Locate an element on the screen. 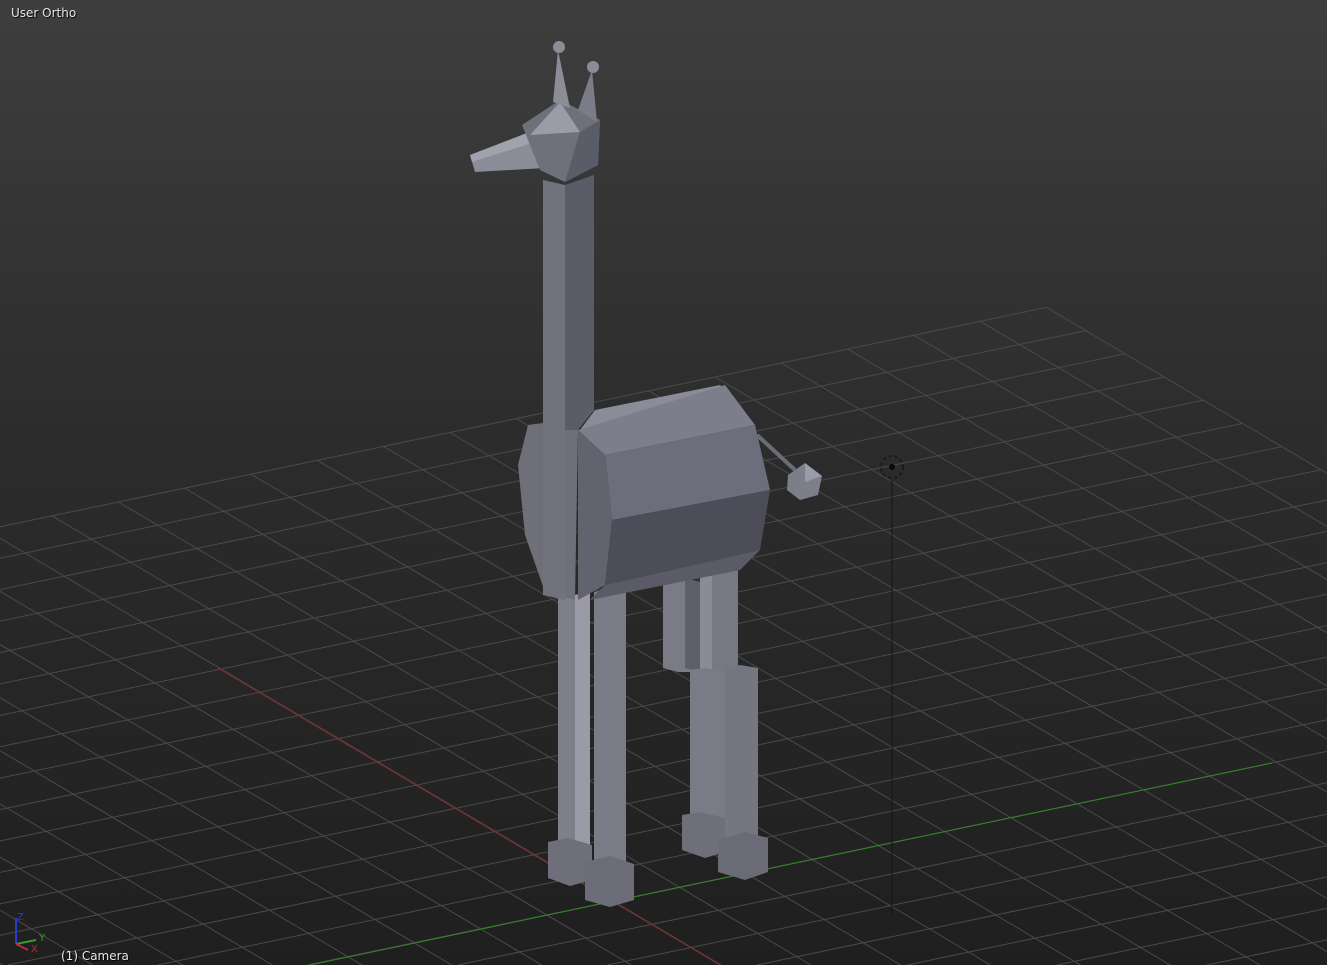 The width and height of the screenshot is (1327, 965). axis-z-label: Z is located at coordinates (20, 917).